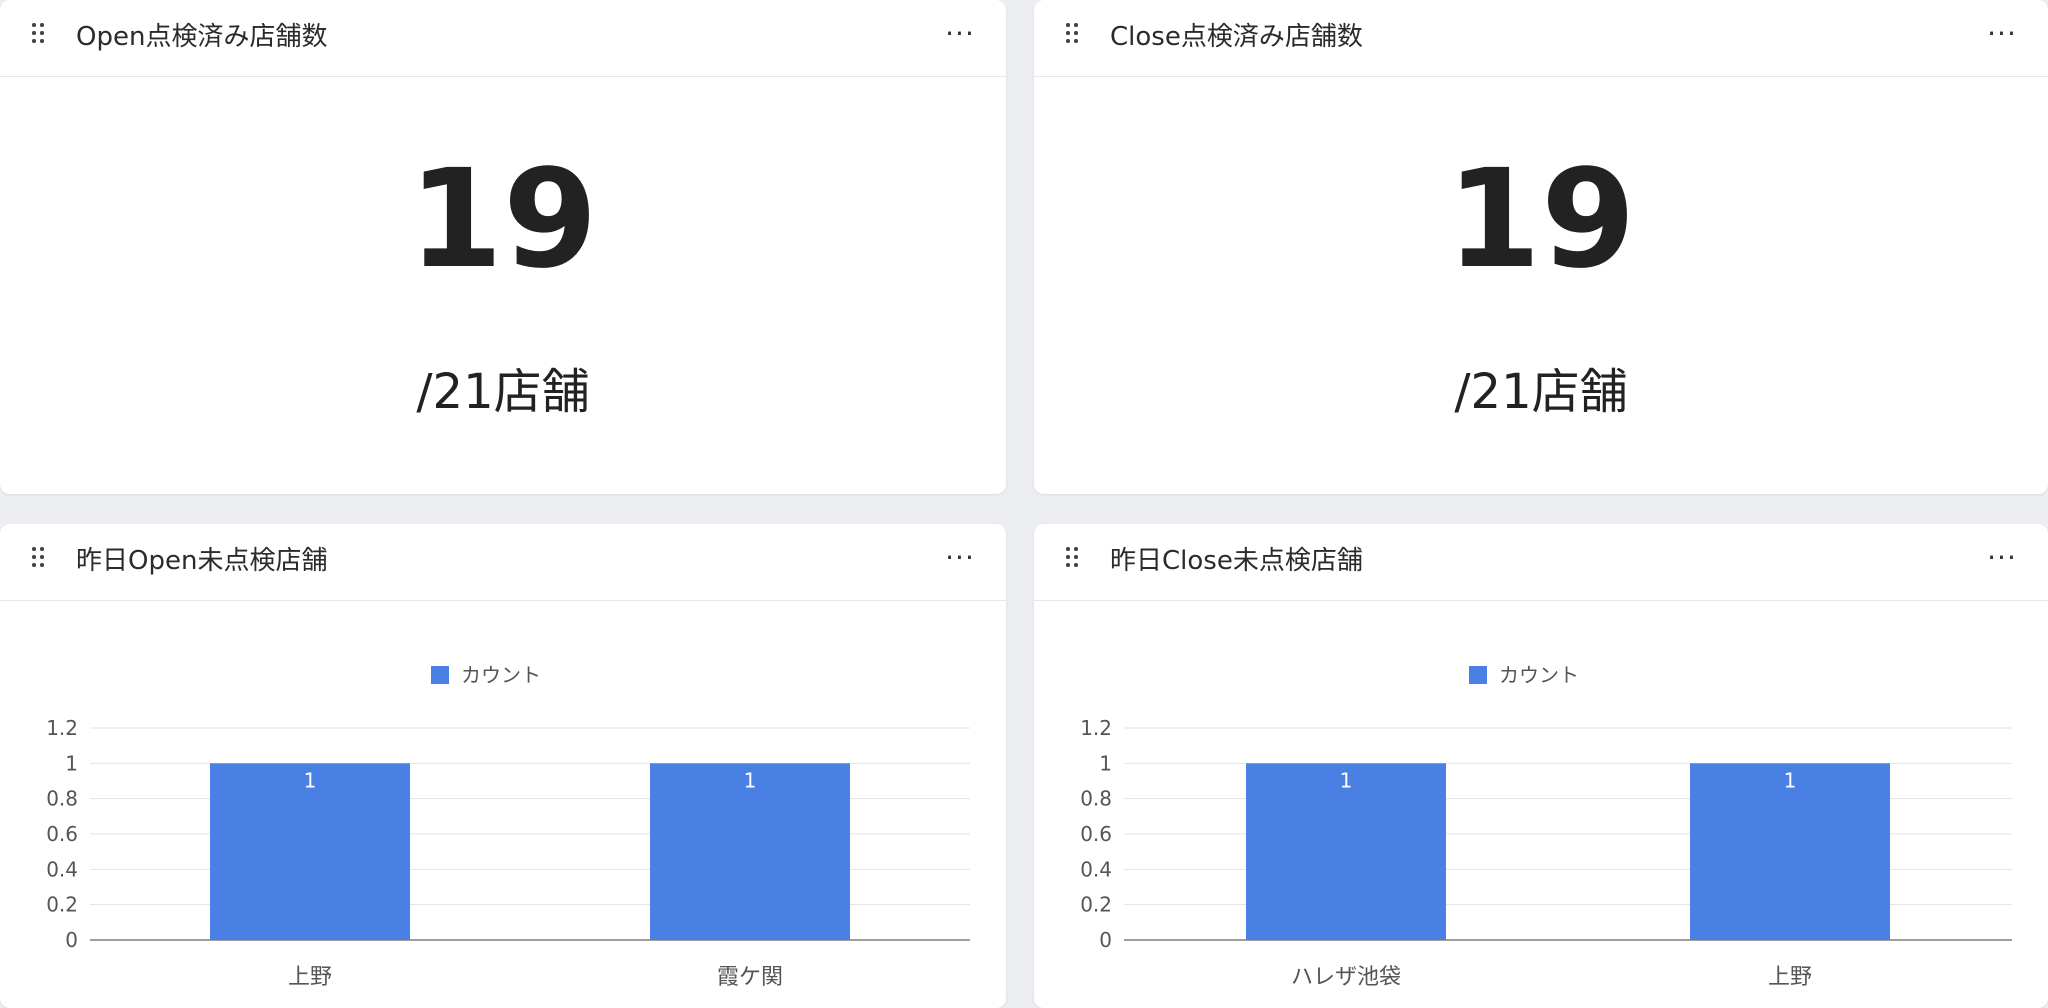 Image resolution: width=2048 pixels, height=1008 pixels. Describe the element at coordinates (1236, 561) in the screenshot. I see `card-title: 昨日Close未点検店舗` at that location.